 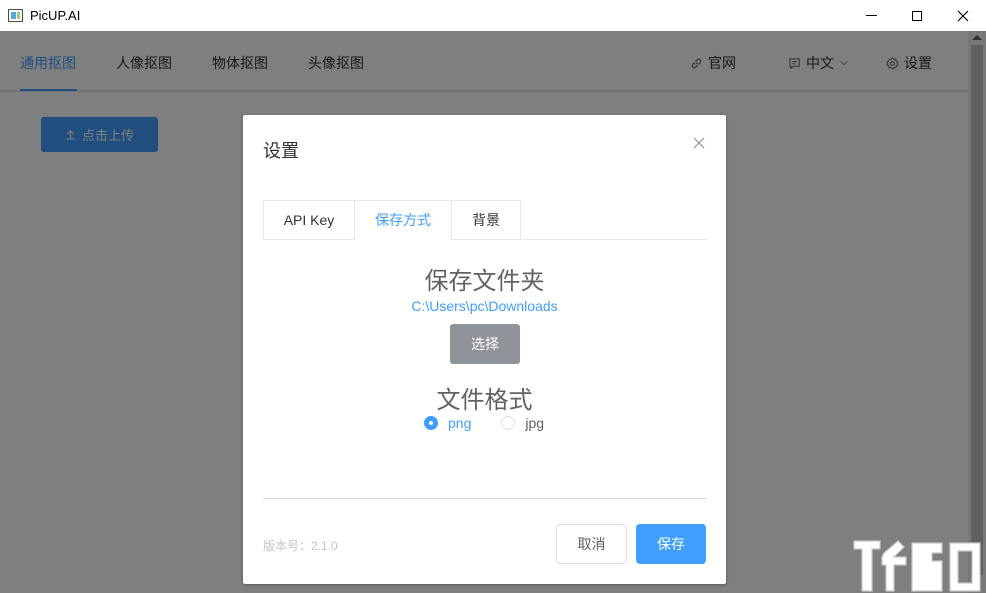 What do you see at coordinates (281, 151) in the screenshot?
I see `dialog-title: 设置` at bounding box center [281, 151].